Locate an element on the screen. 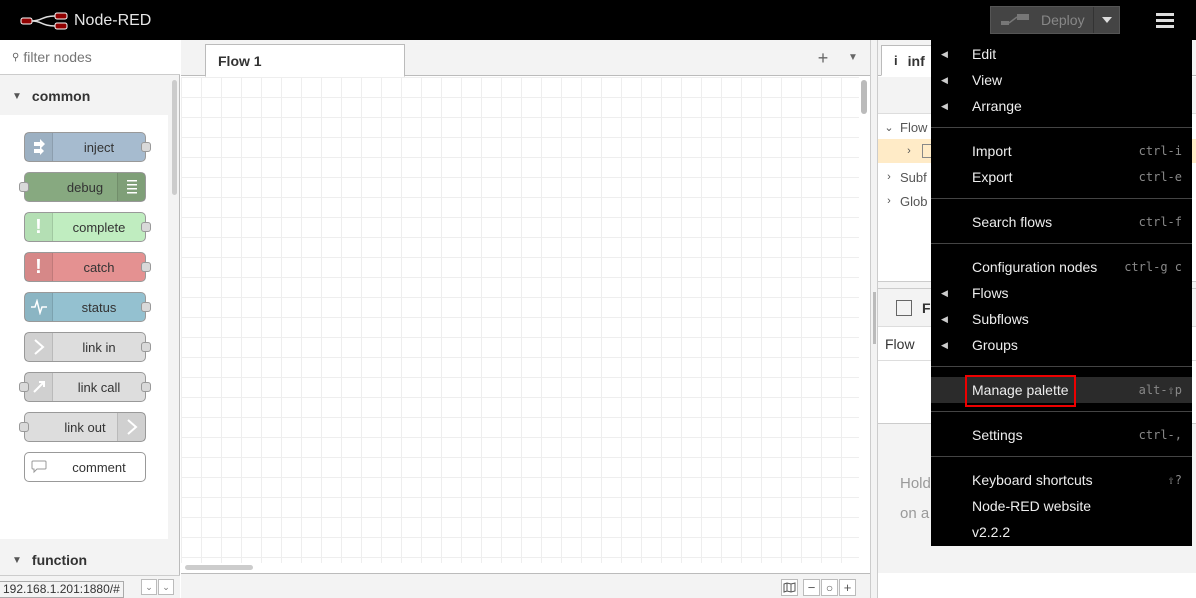 The width and height of the screenshot is (1196, 598). palette-category-common: ▼ common is located at coordinates (84, 96).